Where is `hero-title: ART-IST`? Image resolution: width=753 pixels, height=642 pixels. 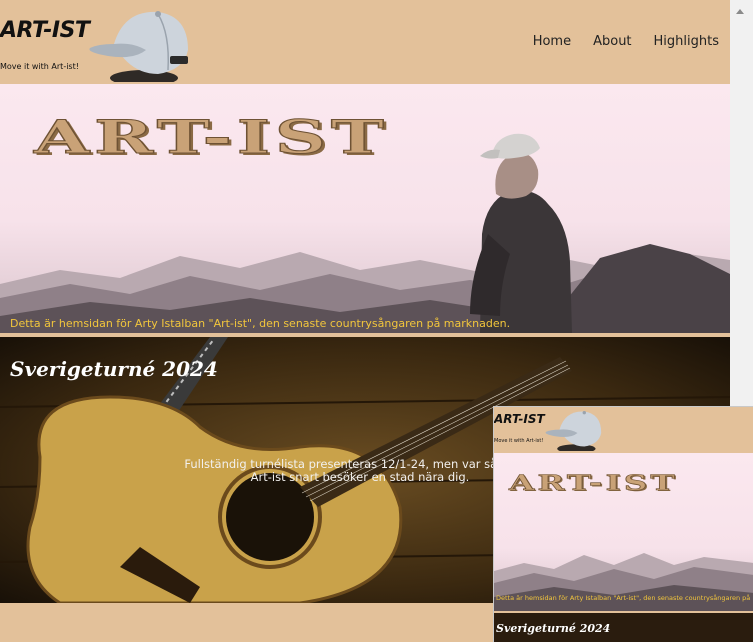 hero-title: ART-IST is located at coordinates (211, 137).